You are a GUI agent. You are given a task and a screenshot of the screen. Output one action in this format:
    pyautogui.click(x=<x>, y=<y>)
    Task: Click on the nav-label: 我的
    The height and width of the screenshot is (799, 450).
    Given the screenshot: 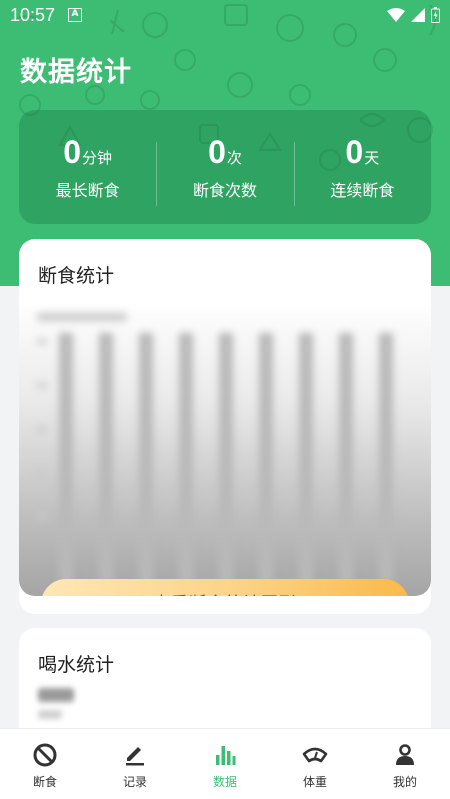 What is the action you would take?
    pyautogui.click(x=404, y=782)
    